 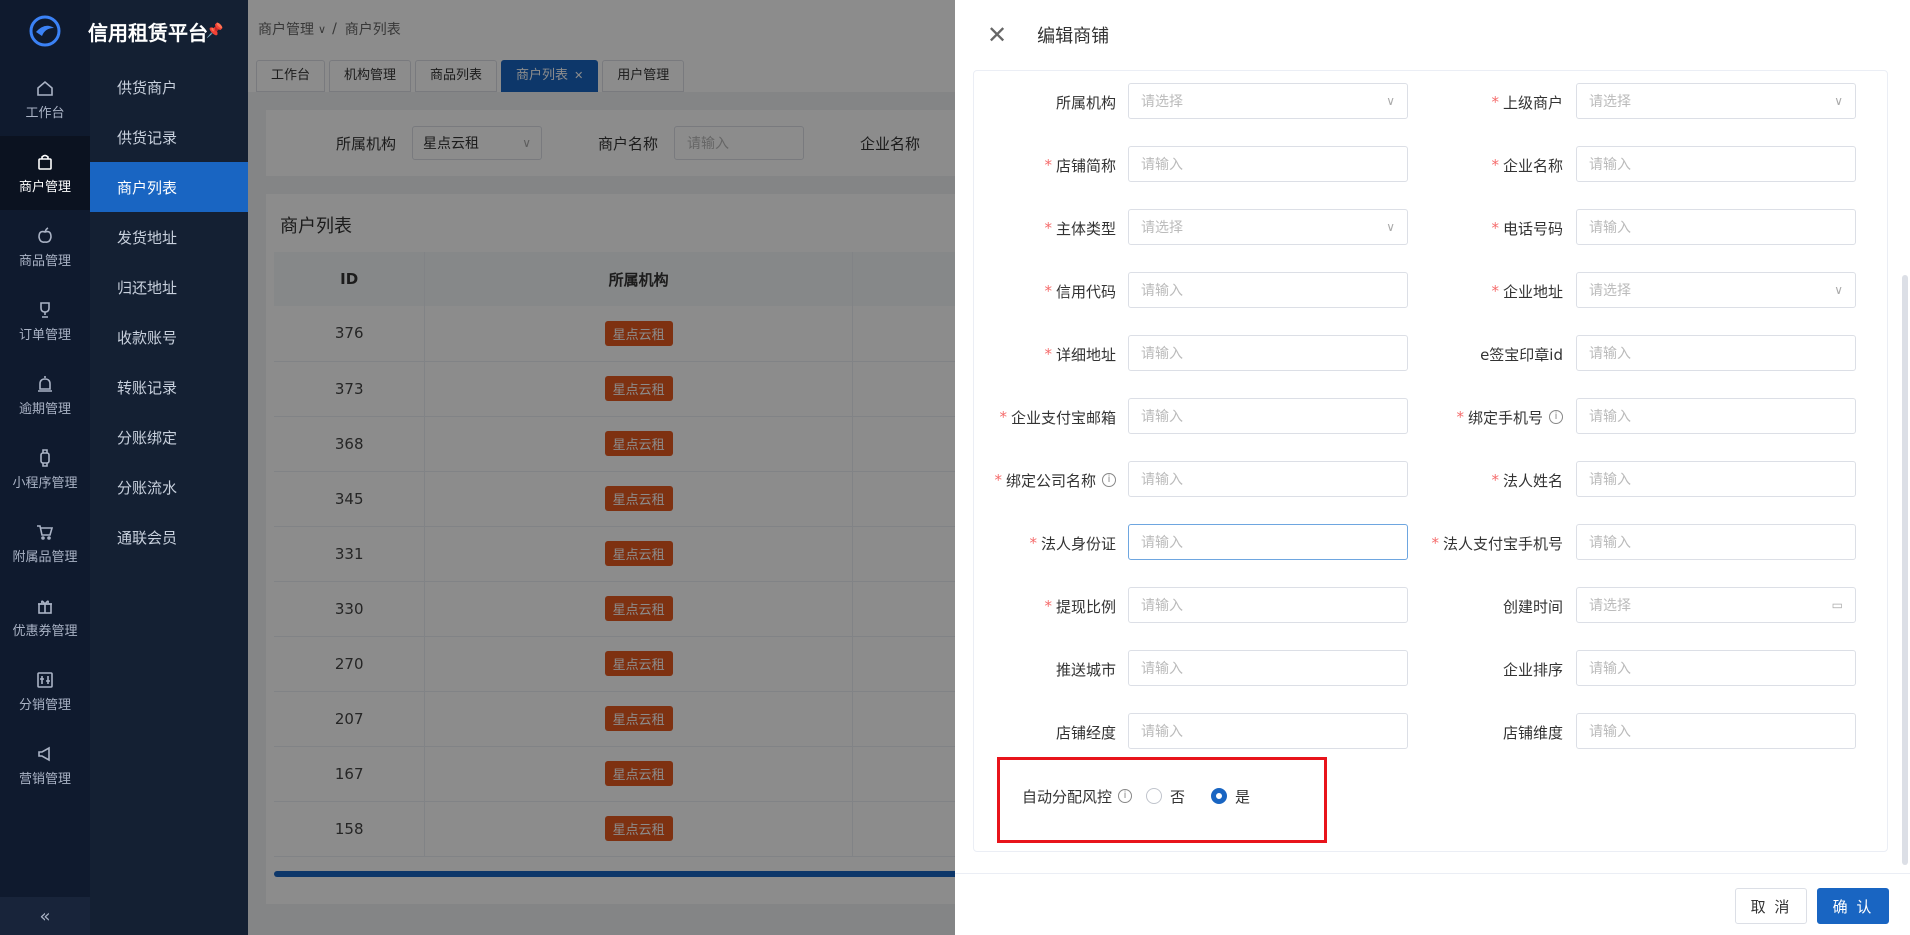 I want to click on submenu-item: 供货商户, so click(x=169, y=87).